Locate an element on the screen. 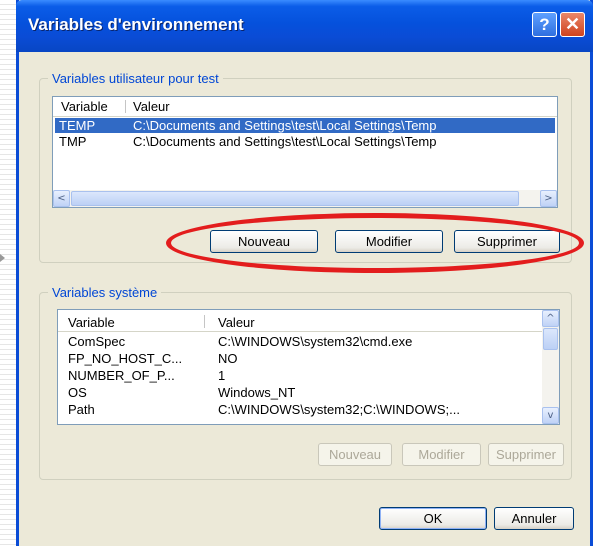 The height and width of the screenshot is (546, 593). row-variable: OS is located at coordinates (77, 392).